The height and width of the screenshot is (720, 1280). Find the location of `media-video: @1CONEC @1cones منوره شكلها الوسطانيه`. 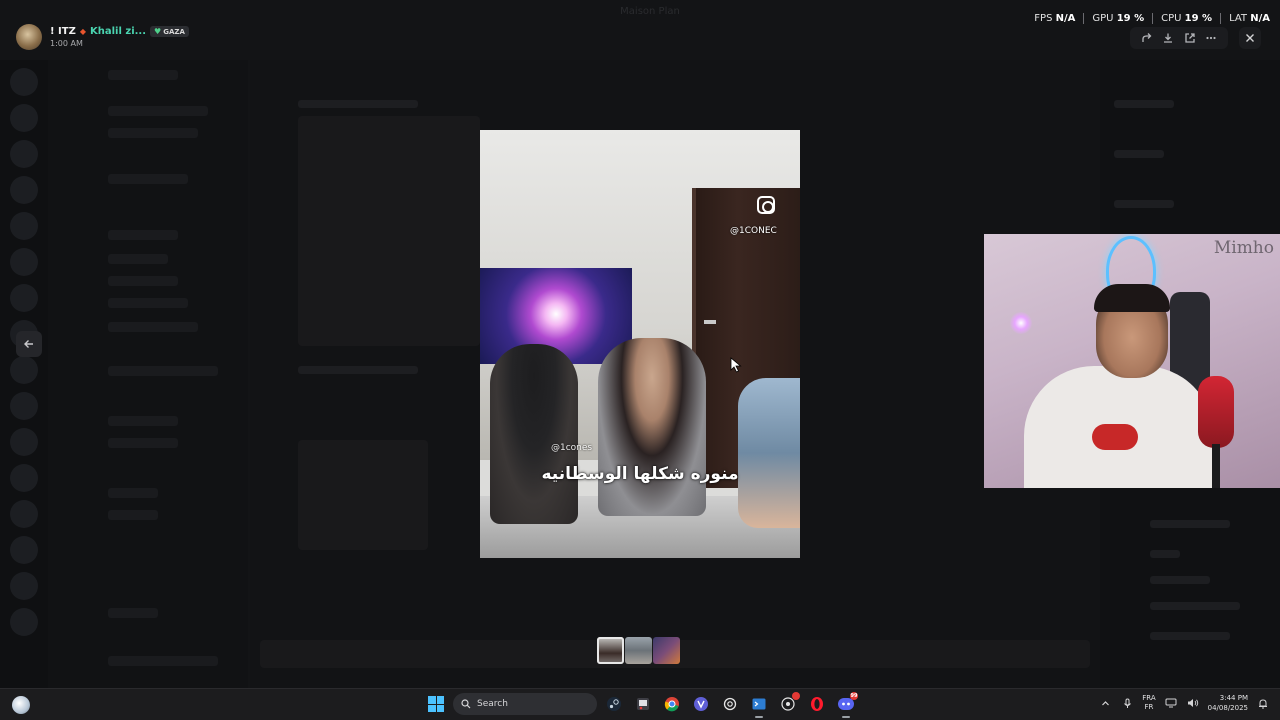

media-video: @1CONEC @1cones منوره شكلها الوسطانيه is located at coordinates (640, 344).